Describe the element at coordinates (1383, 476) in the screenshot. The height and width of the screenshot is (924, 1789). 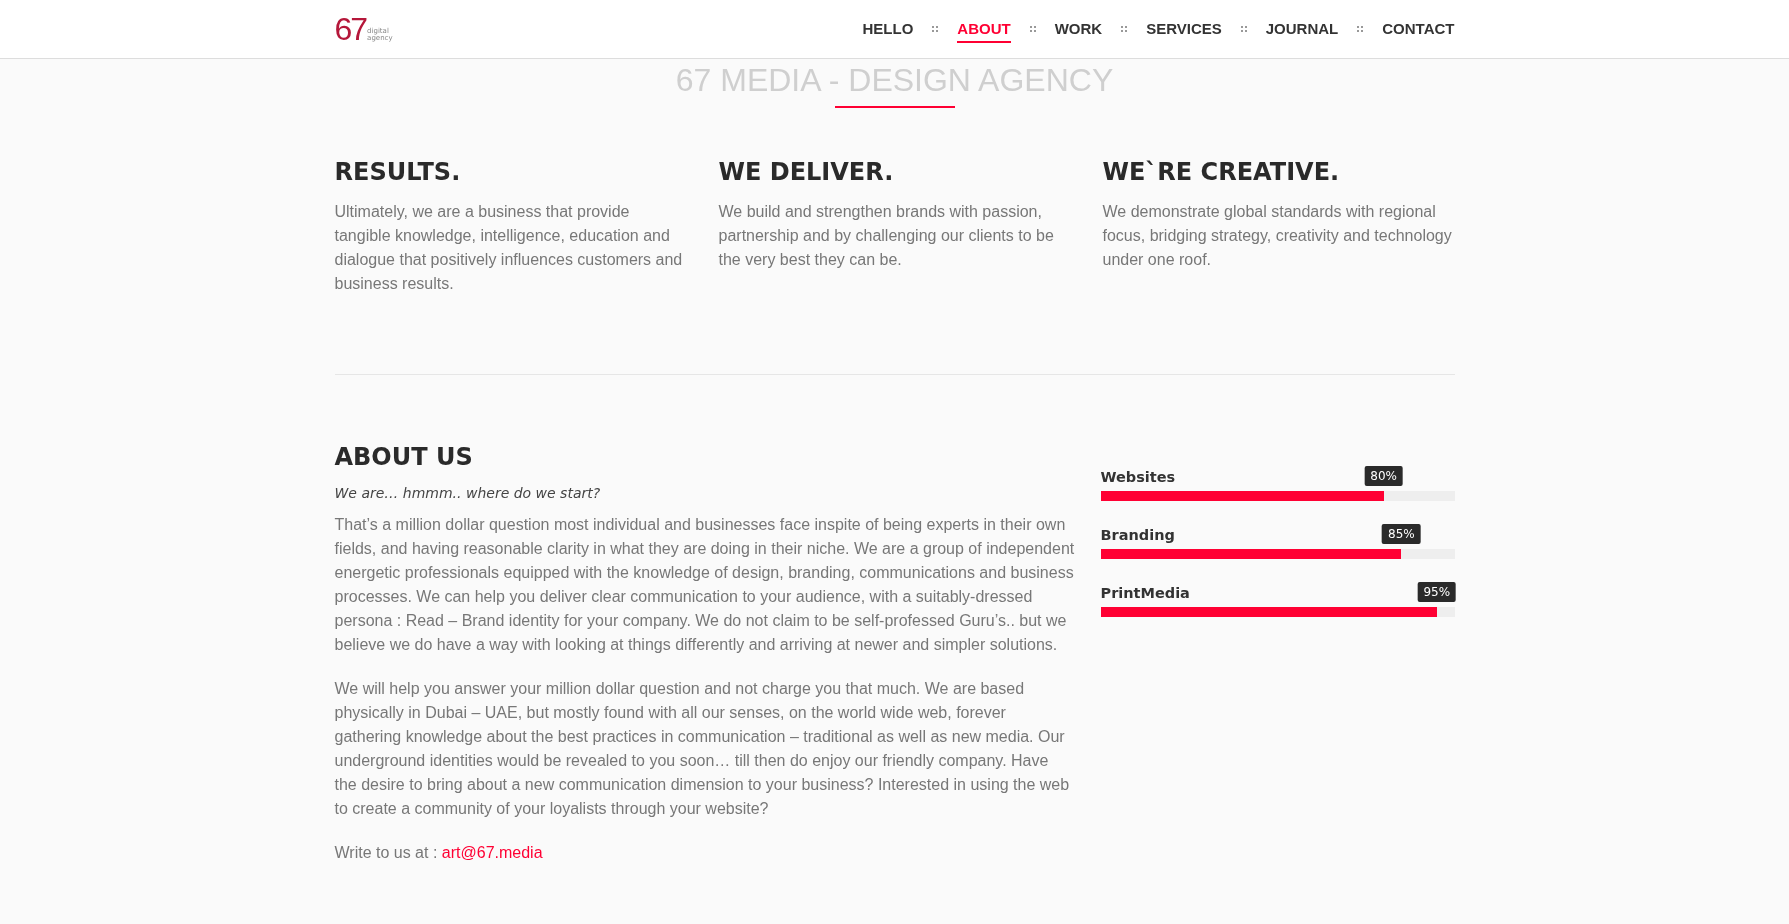
I see `value-tooltip: 80%` at that location.